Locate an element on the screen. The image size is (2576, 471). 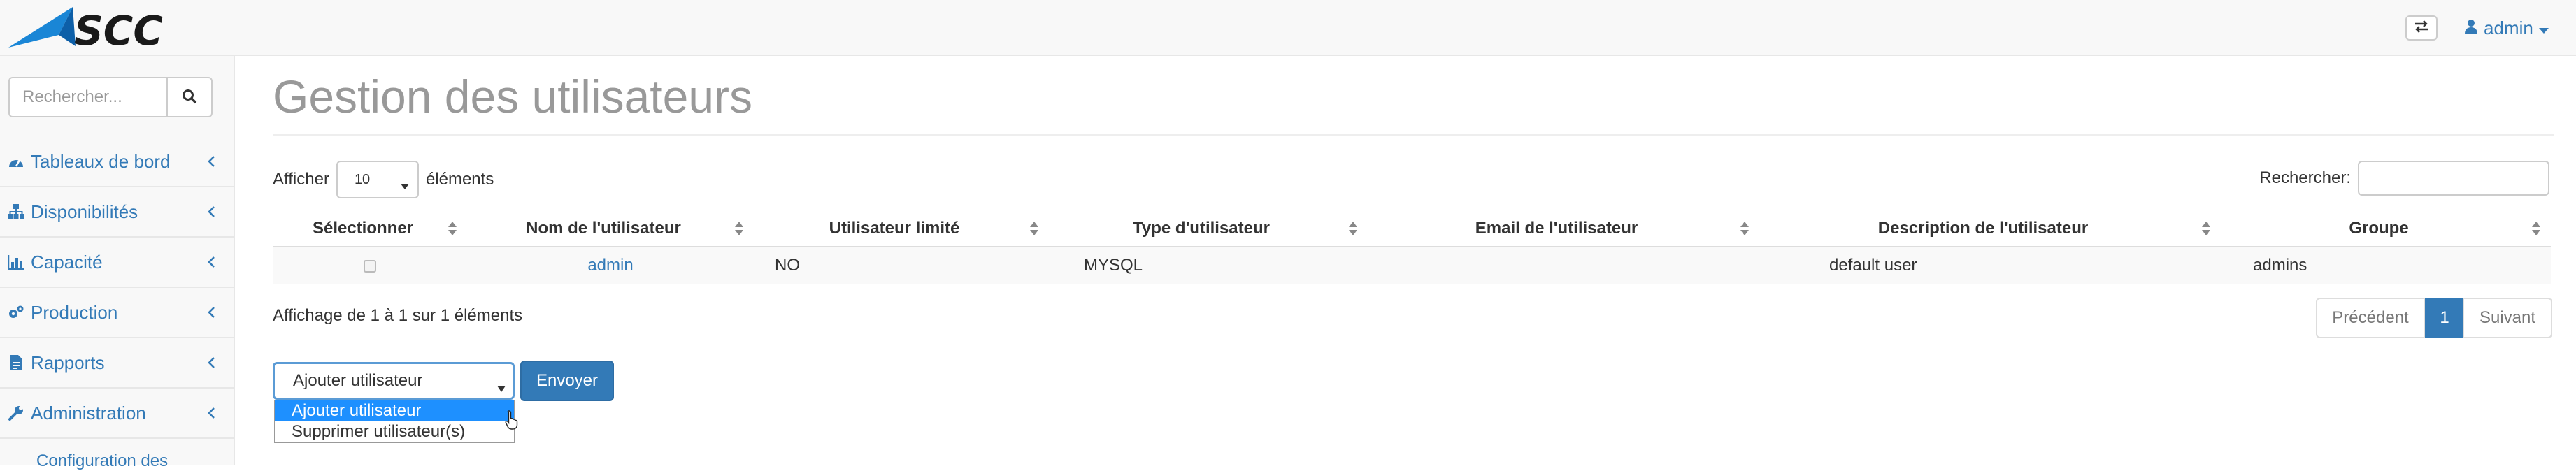
column-header-group: Groupe is located at coordinates (2386, 229).